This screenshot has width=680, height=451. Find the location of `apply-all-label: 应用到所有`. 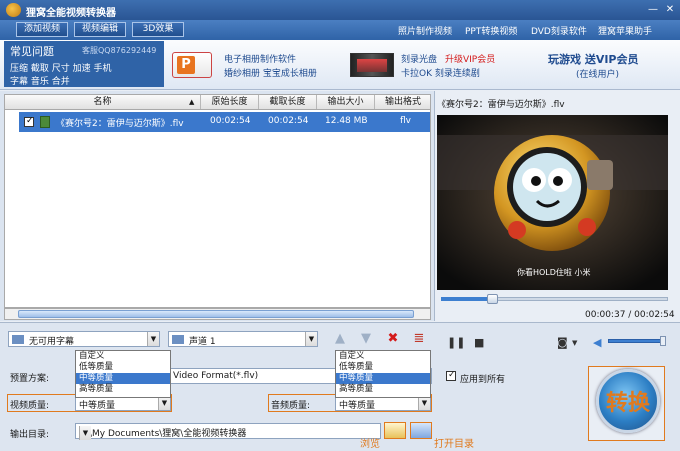

apply-all-label: 应用到所有 is located at coordinates (483, 380).